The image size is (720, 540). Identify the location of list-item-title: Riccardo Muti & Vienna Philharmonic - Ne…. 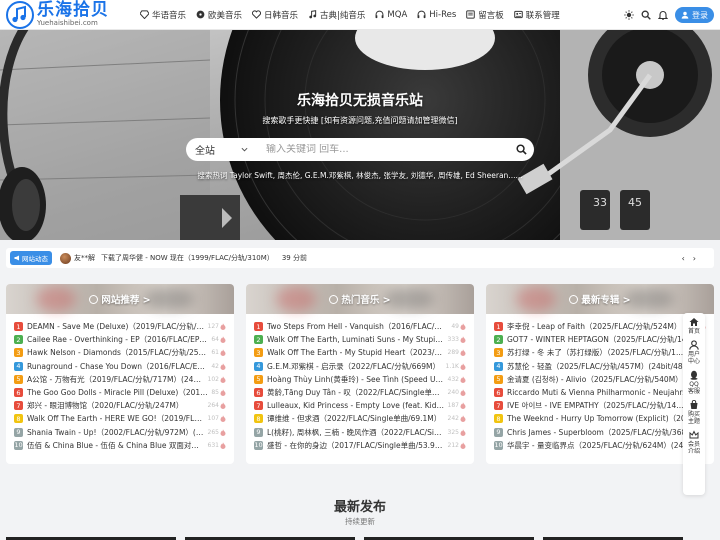
(606, 392).